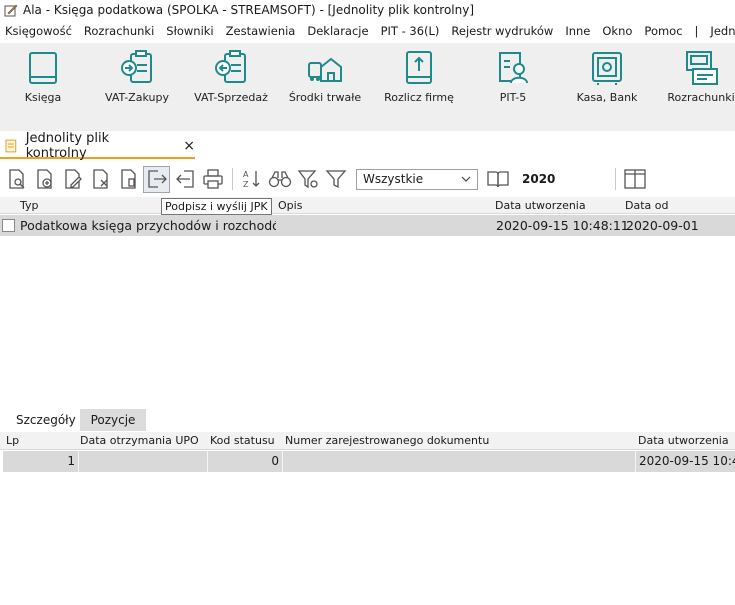 The height and width of the screenshot is (605, 735). Describe the element at coordinates (46, 420) in the screenshot. I see `tab-szczegoly: Szczegóły` at that location.